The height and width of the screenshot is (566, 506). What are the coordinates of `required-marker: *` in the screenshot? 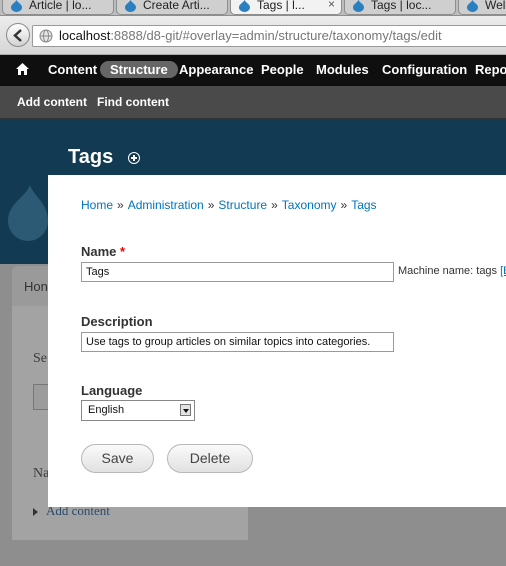 It's located at (123, 251).